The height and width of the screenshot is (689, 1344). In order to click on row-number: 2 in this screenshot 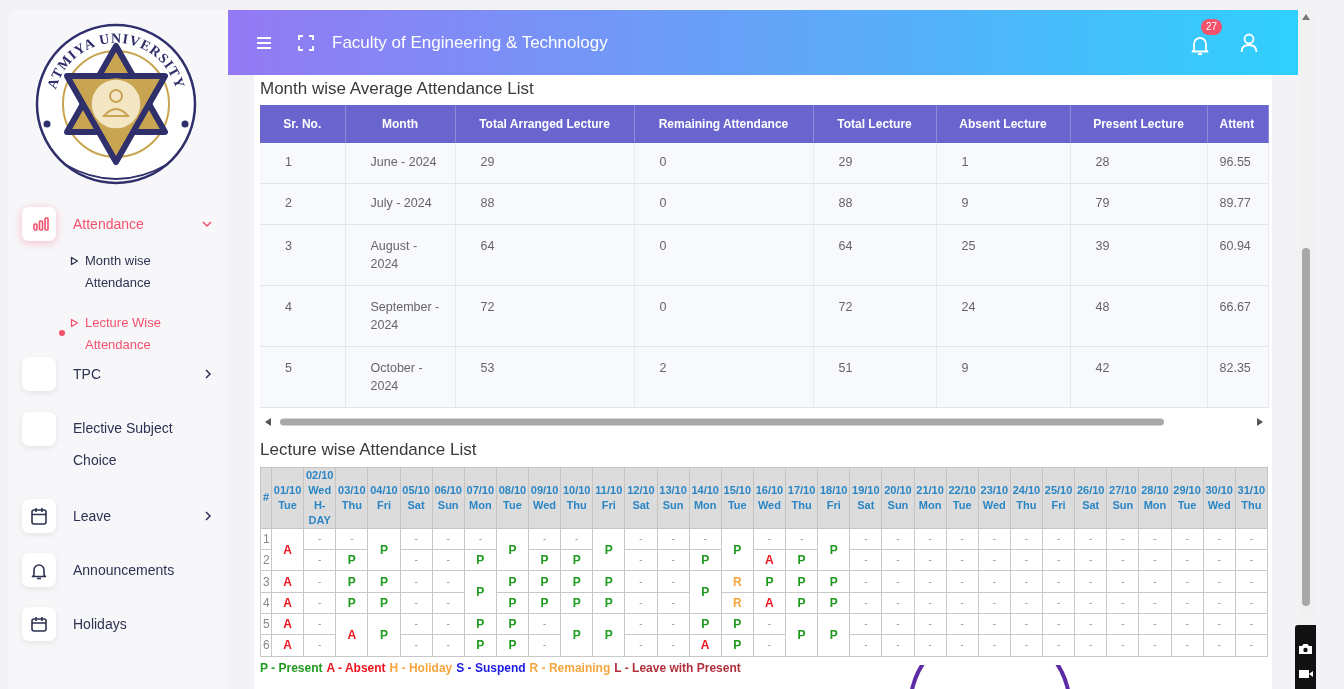, I will do `click(266, 560)`.